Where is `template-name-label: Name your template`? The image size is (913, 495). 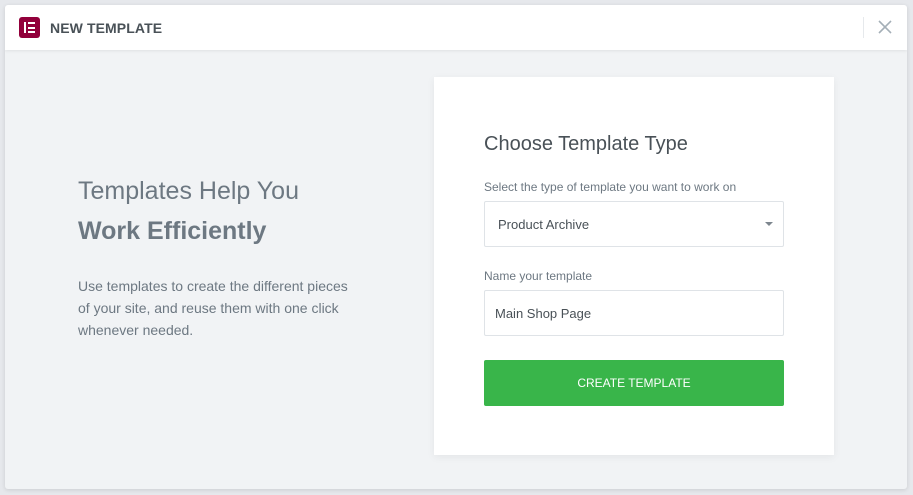
template-name-label: Name your template is located at coordinates (538, 276).